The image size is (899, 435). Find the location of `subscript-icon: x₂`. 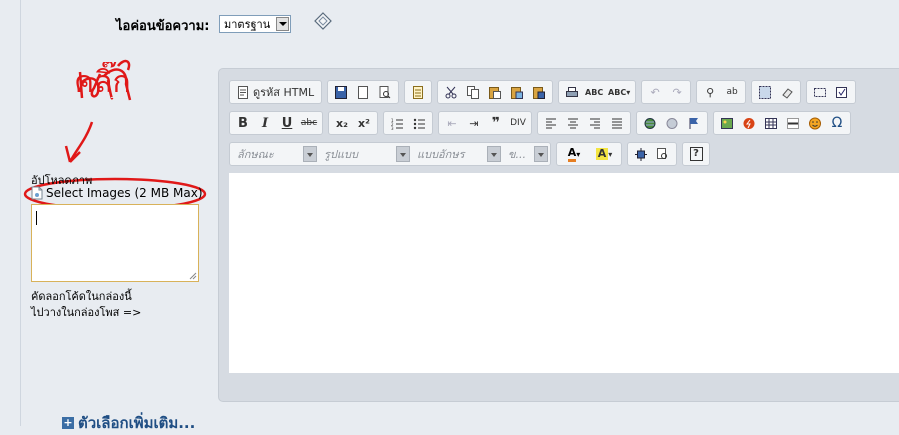

subscript-icon: x₂ is located at coordinates (342, 123).